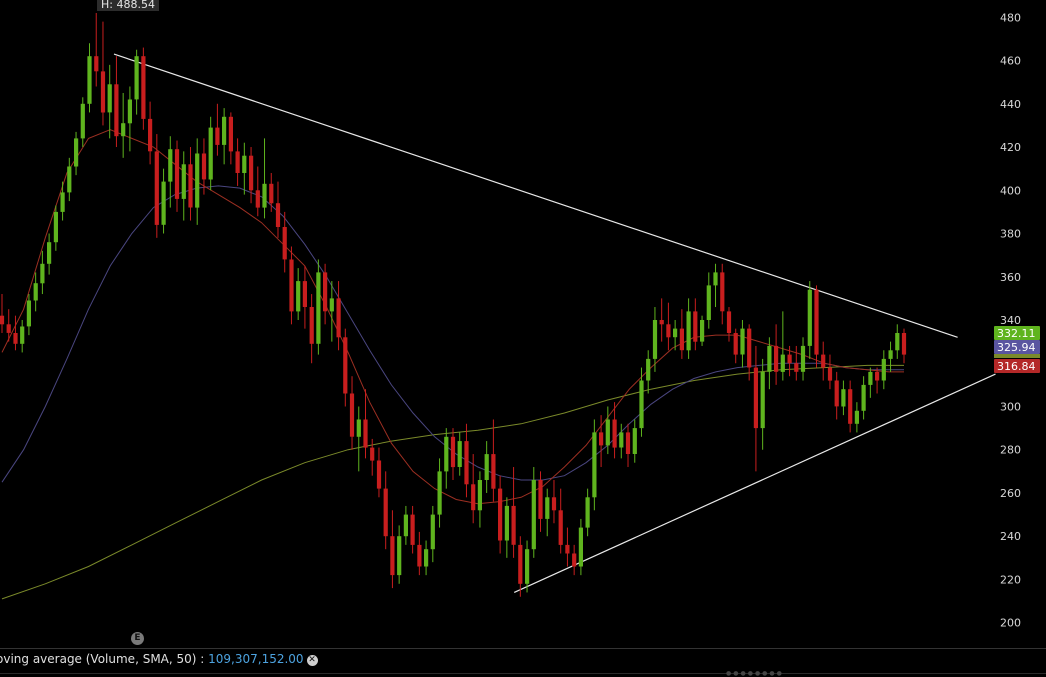 The image size is (1046, 677). I want to click on y-tick-label: 480, so click(1010, 17).